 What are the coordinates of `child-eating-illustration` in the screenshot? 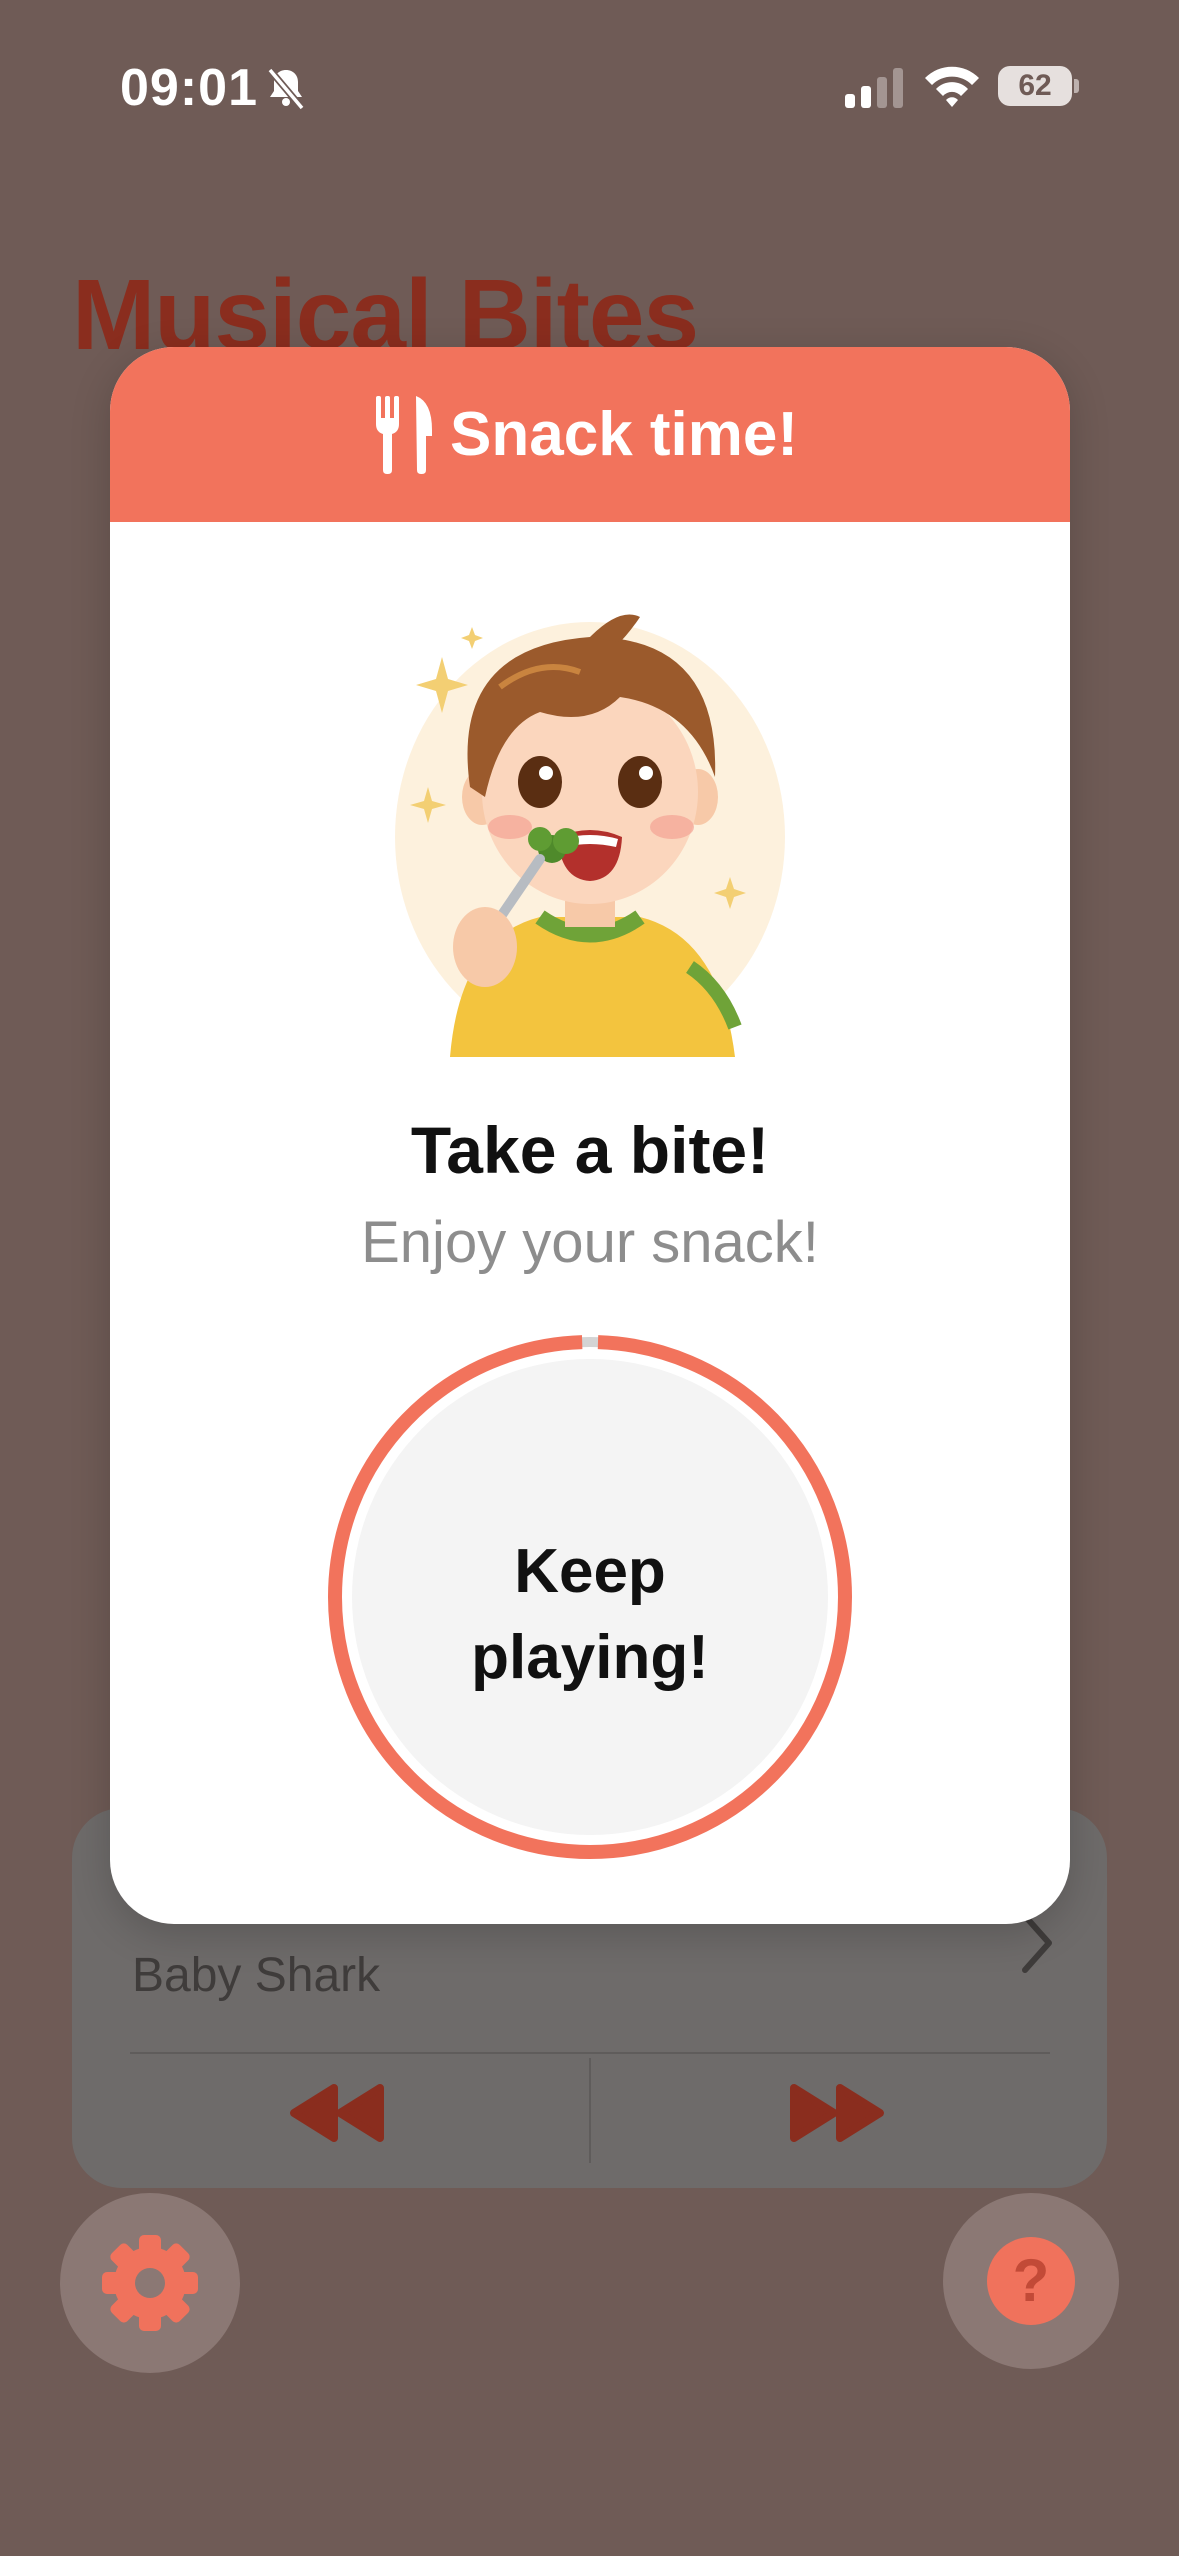 It's located at (590, 835).